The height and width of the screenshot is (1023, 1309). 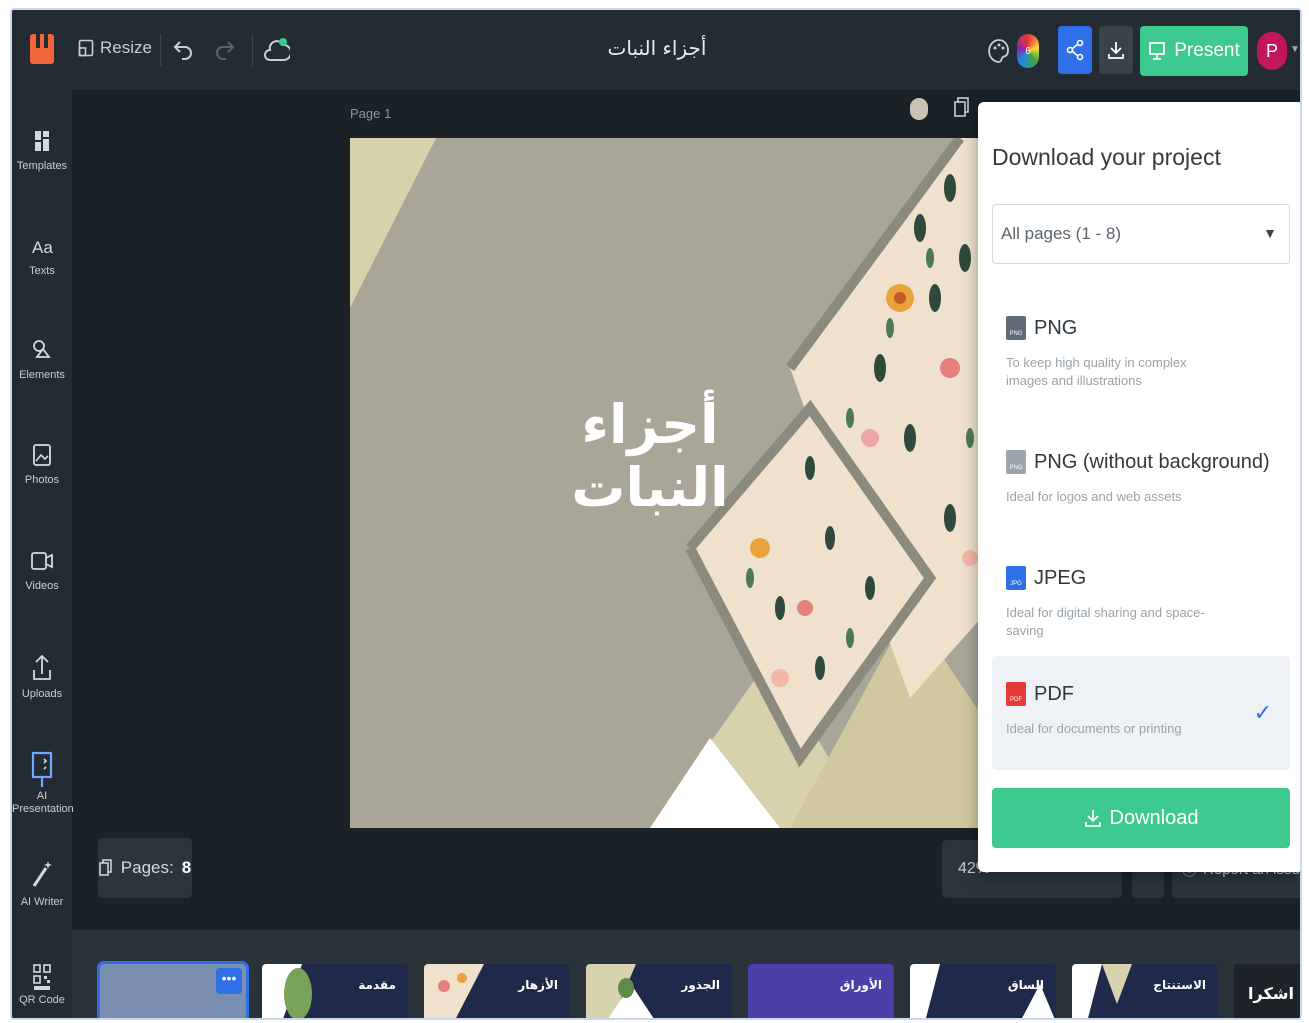 I want to click on format-description: Ideal for documents or printing, so click(x=1094, y=728).